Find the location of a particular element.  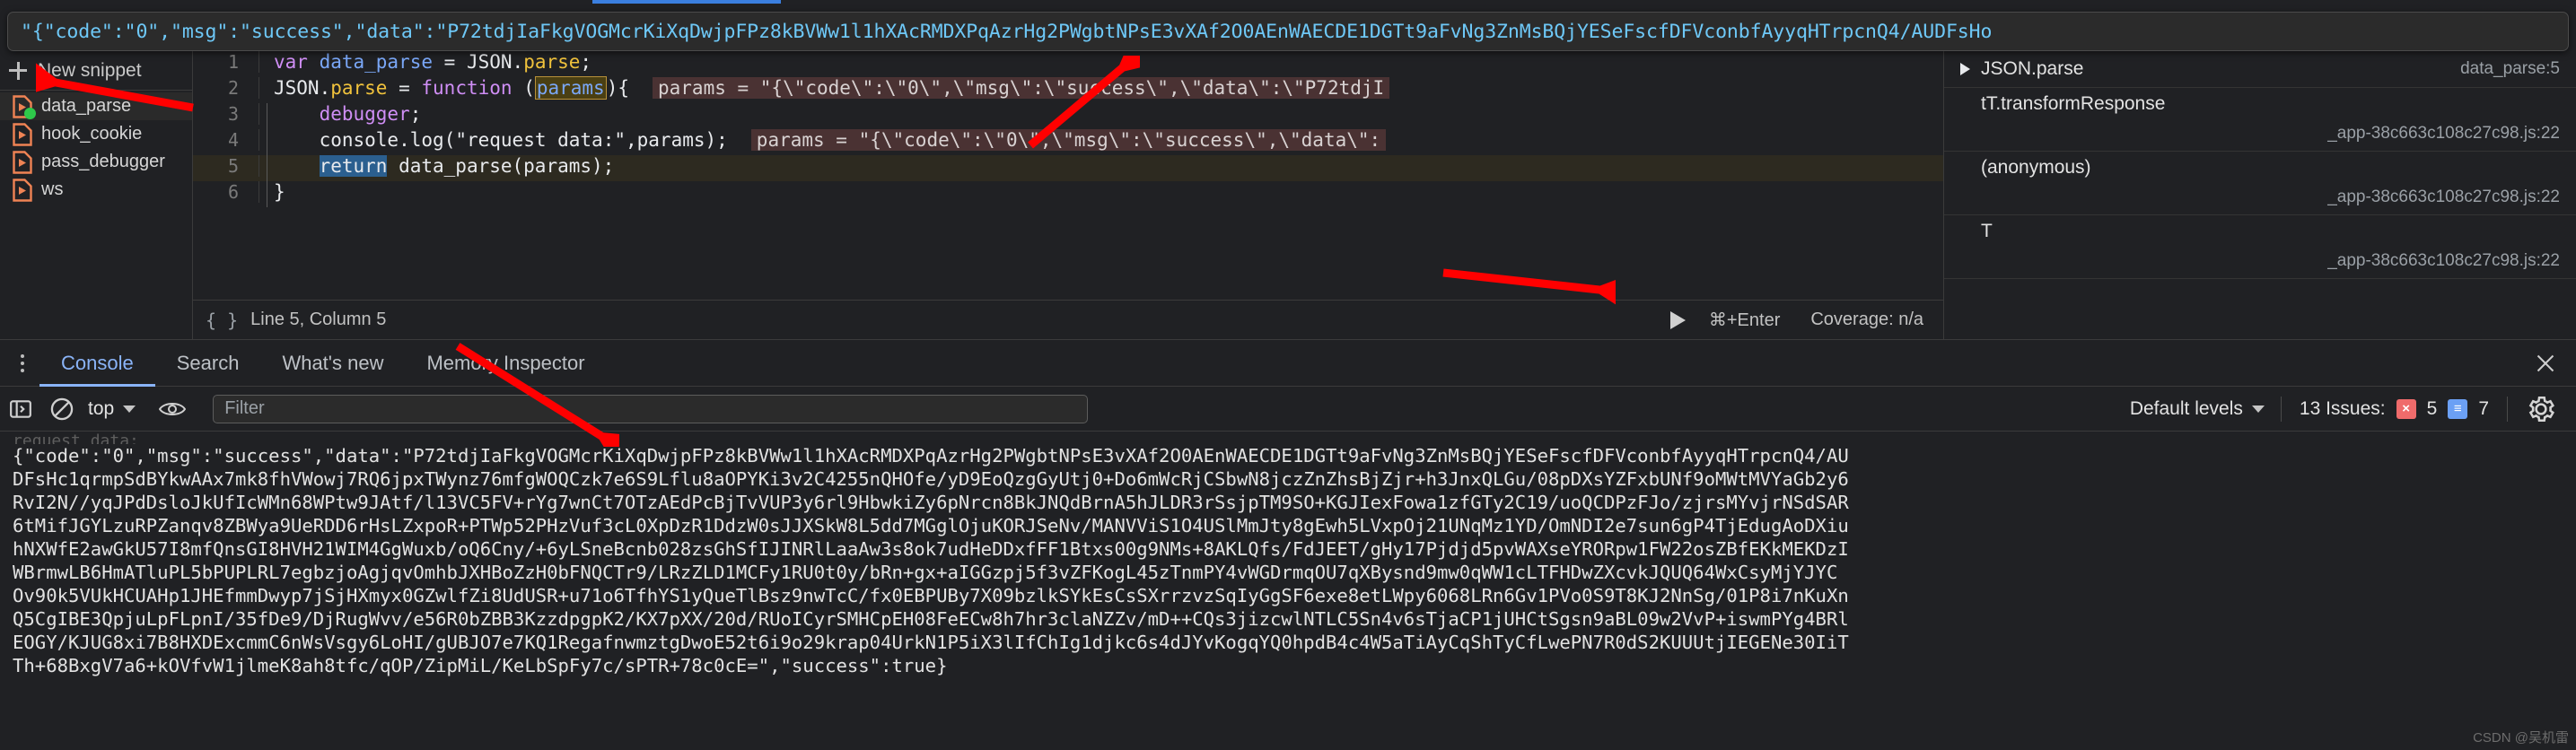

top-strip is located at coordinates (1288, 6).